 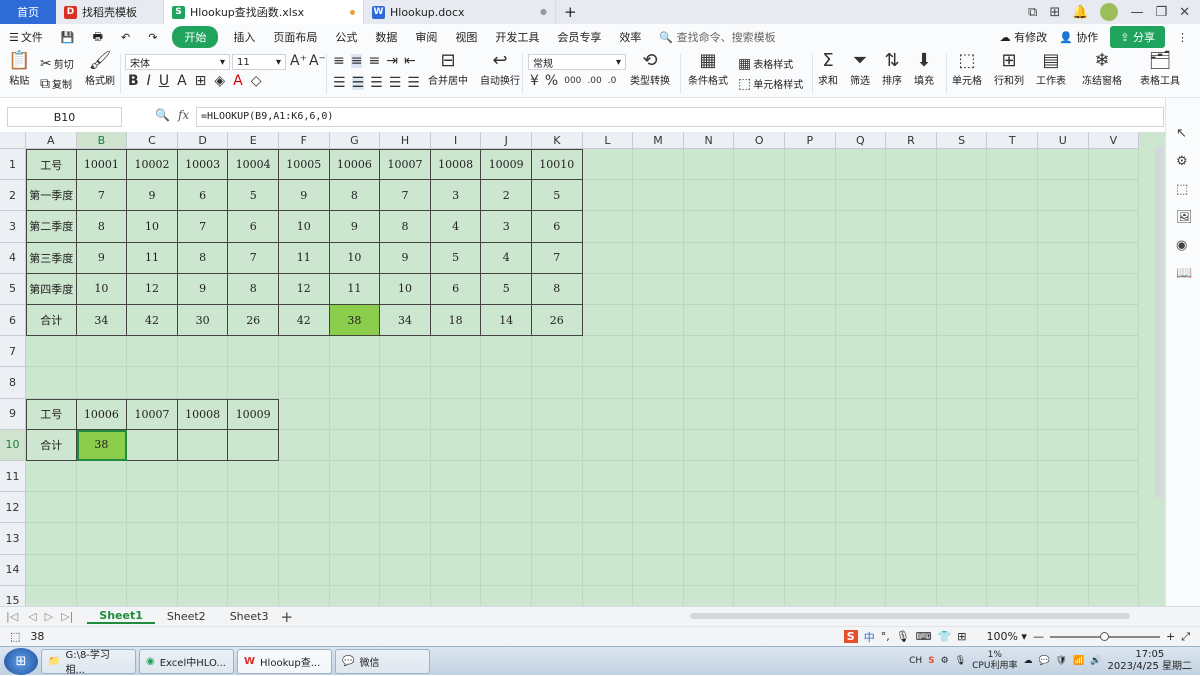 I want to click on menu-review: 审阅, so click(x=426, y=37).